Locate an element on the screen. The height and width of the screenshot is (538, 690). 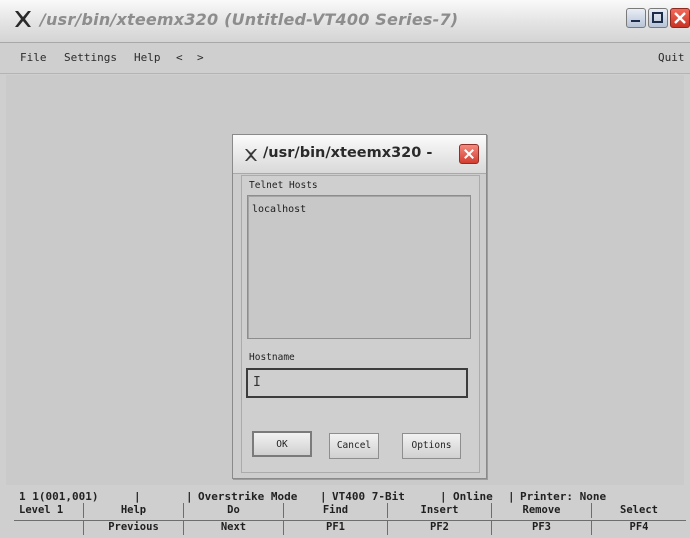
back-arrow-icon: < is located at coordinates (179, 57).